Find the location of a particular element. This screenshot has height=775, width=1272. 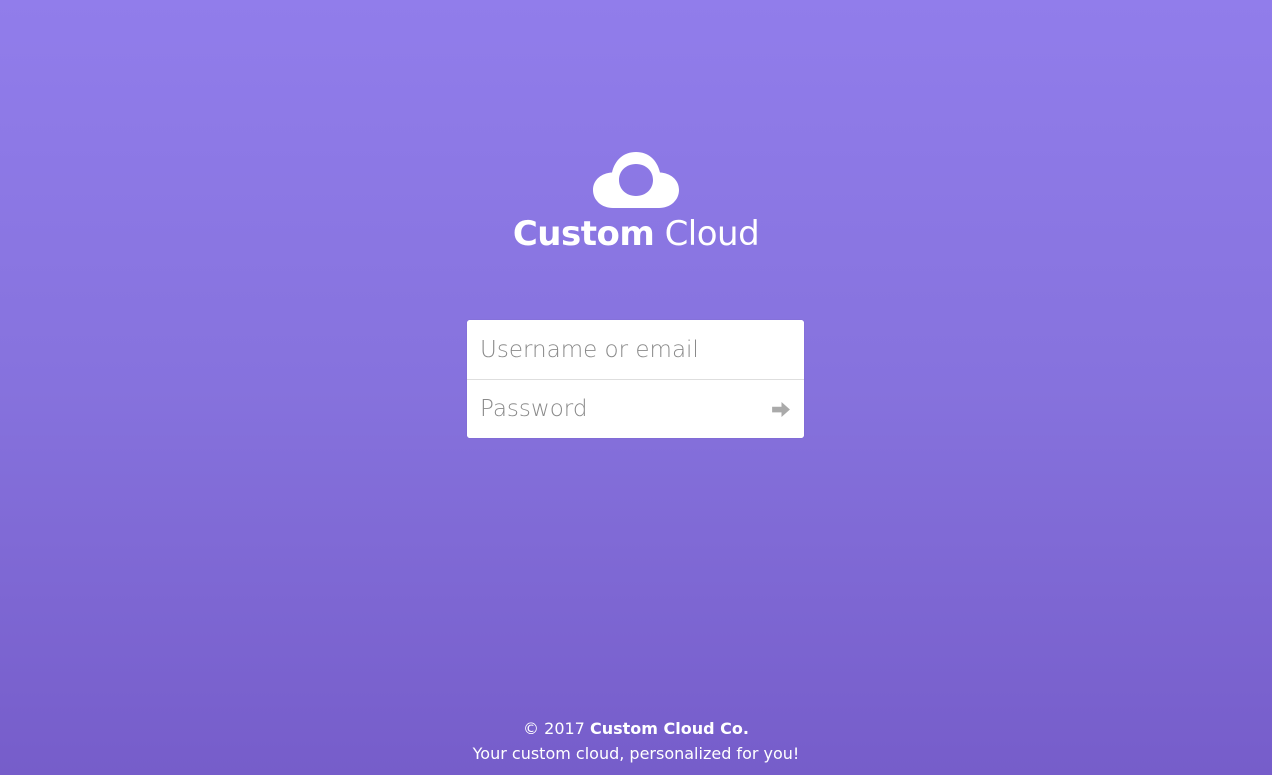

login-submit-button is located at coordinates (781, 409).